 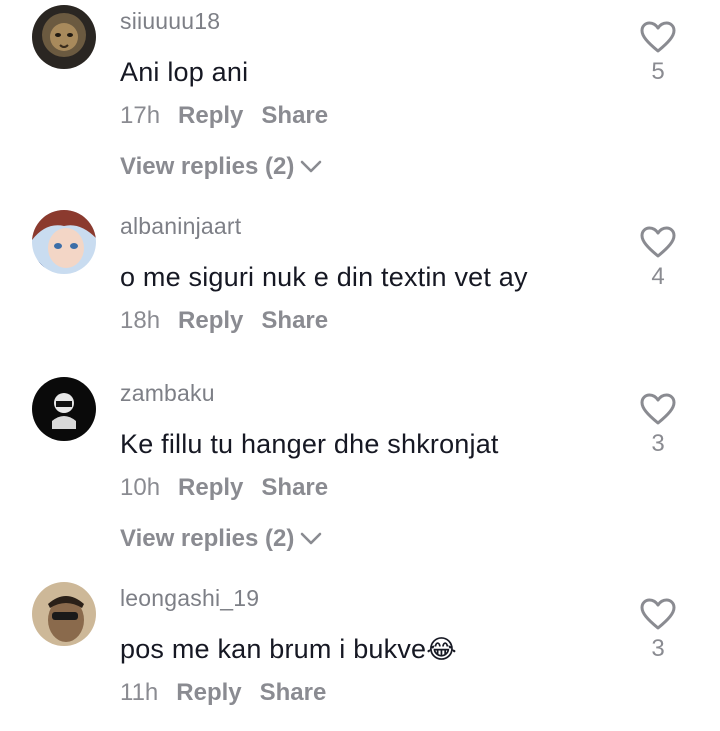 I want to click on comment-text: pos me kan brum i bukve😂, so click(x=288, y=649).